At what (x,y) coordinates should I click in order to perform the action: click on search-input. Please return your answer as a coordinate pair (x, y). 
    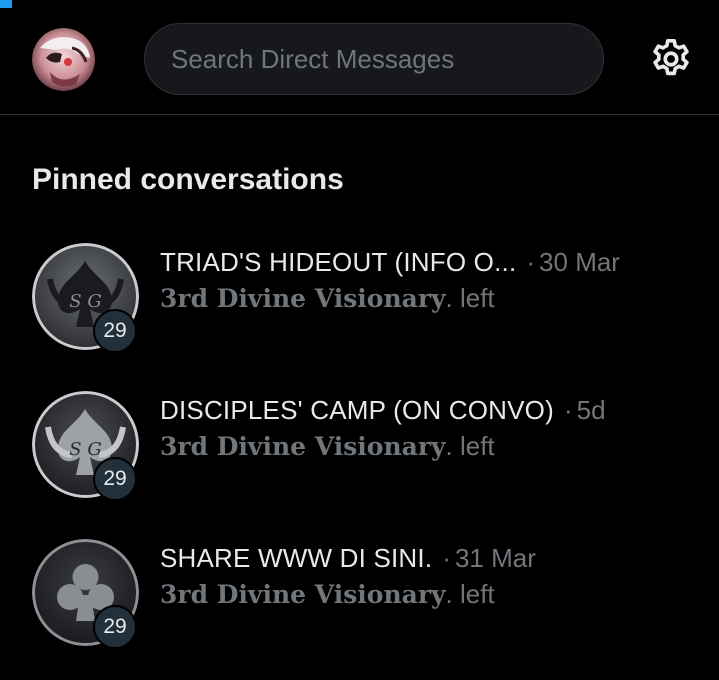
    Looking at the image, I should click on (386, 59).